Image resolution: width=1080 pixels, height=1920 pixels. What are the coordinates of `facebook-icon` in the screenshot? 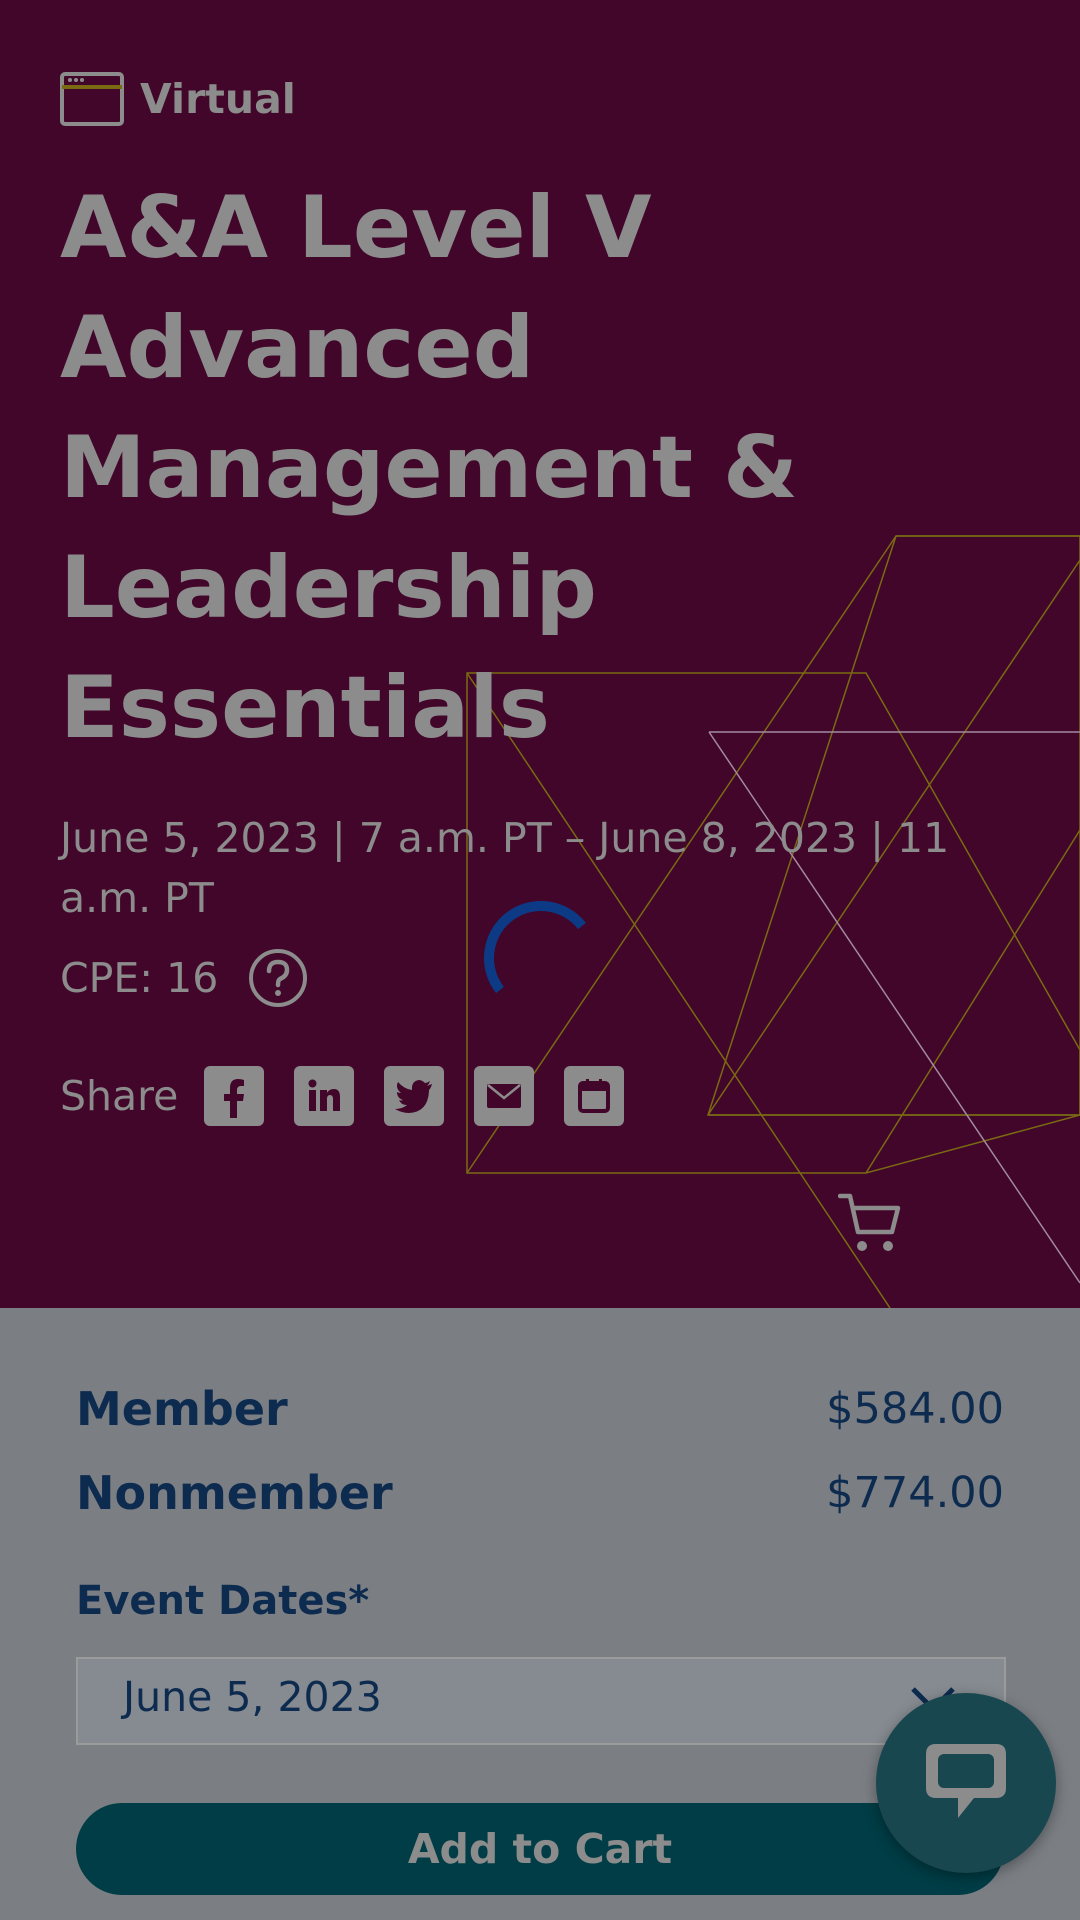 It's located at (234, 1098).